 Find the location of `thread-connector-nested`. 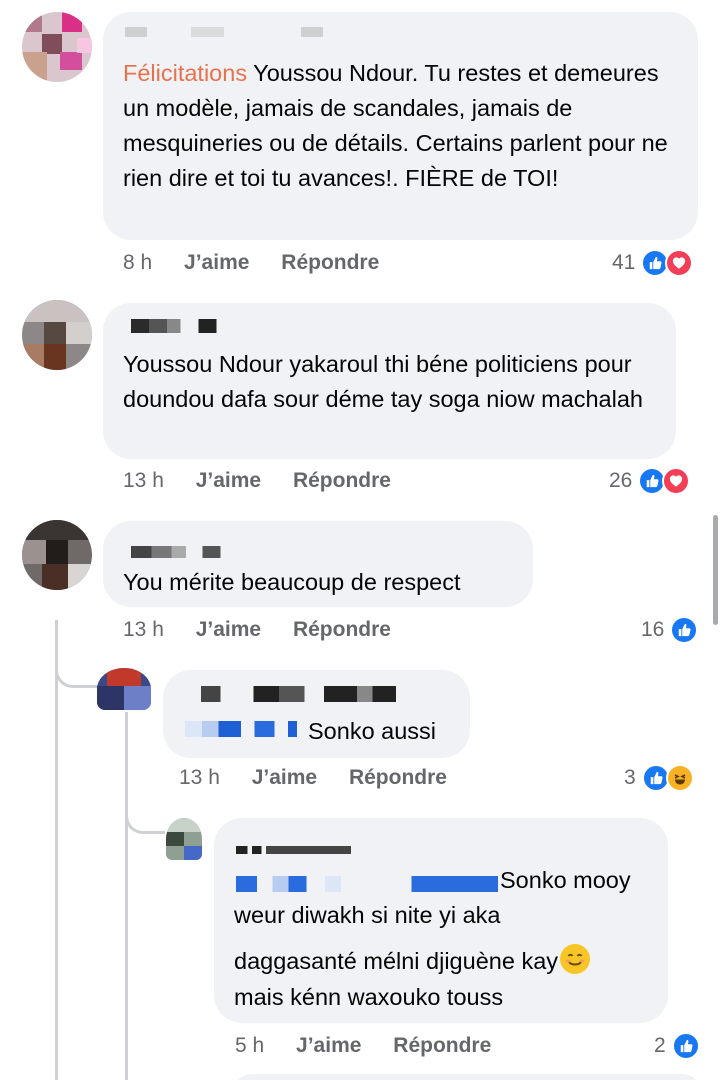

thread-connector-nested is located at coordinates (145, 817).